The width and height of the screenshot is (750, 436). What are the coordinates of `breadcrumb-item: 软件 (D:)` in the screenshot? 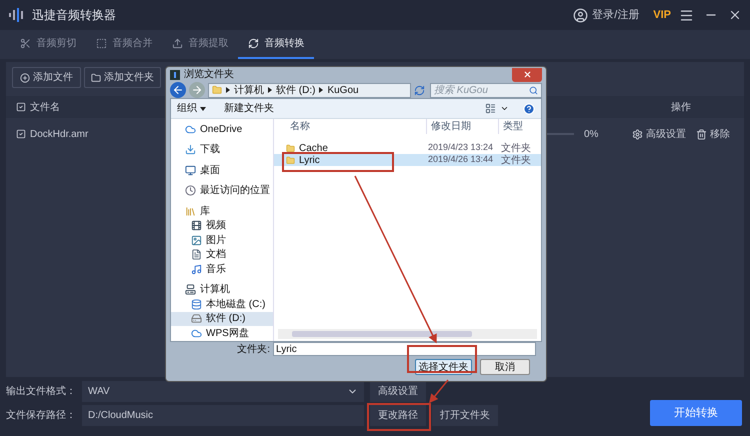 It's located at (296, 90).